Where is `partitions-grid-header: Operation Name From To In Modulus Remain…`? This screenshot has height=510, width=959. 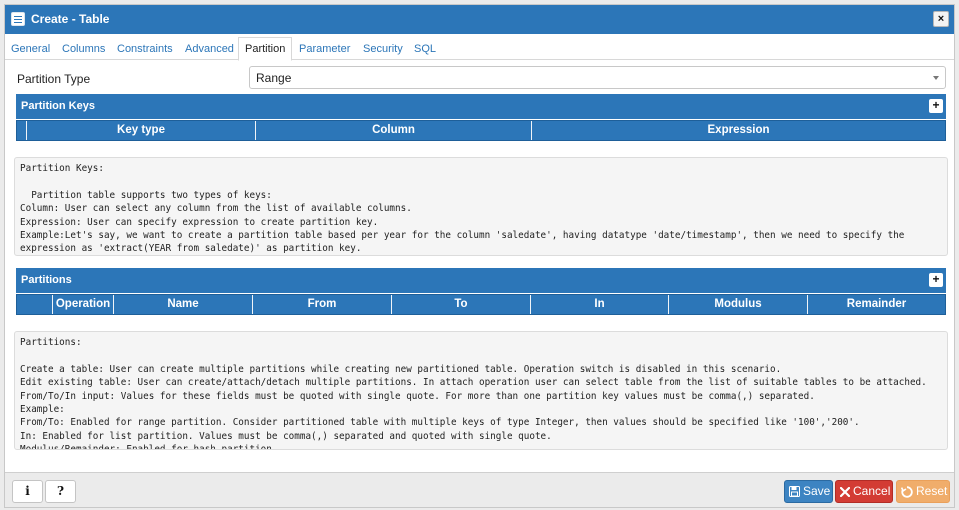 partitions-grid-header: Operation Name From To In Modulus Remain… is located at coordinates (481, 304).